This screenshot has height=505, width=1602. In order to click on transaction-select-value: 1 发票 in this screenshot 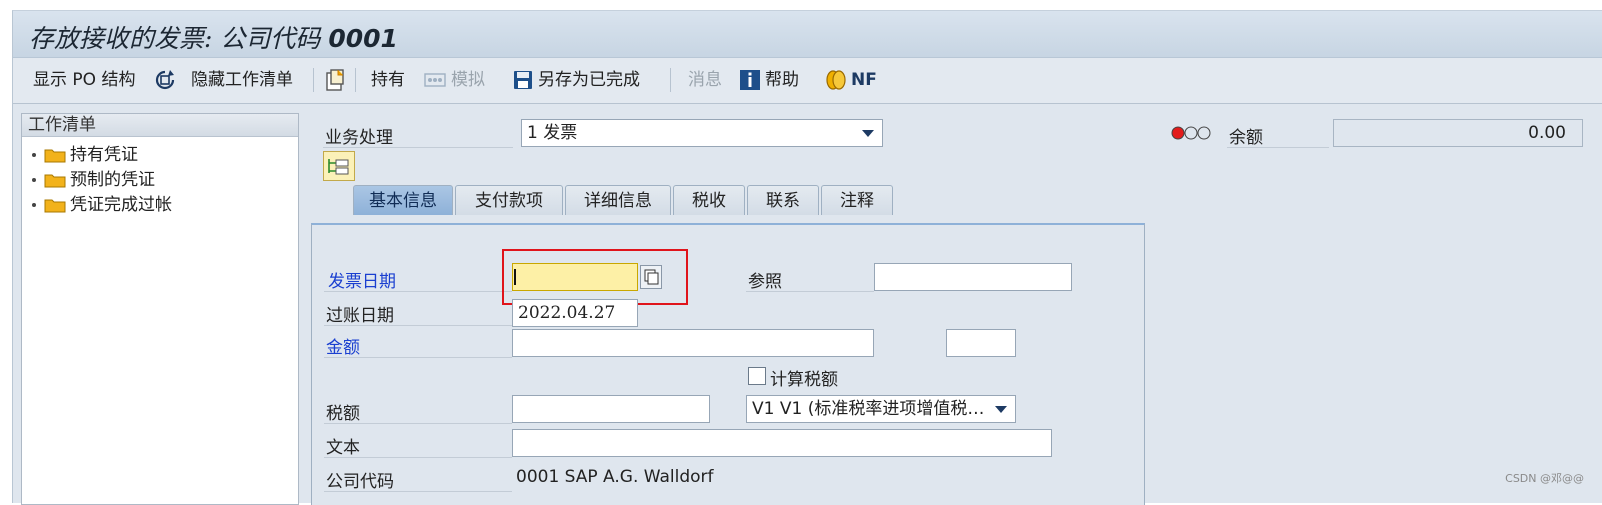, I will do `click(552, 133)`.